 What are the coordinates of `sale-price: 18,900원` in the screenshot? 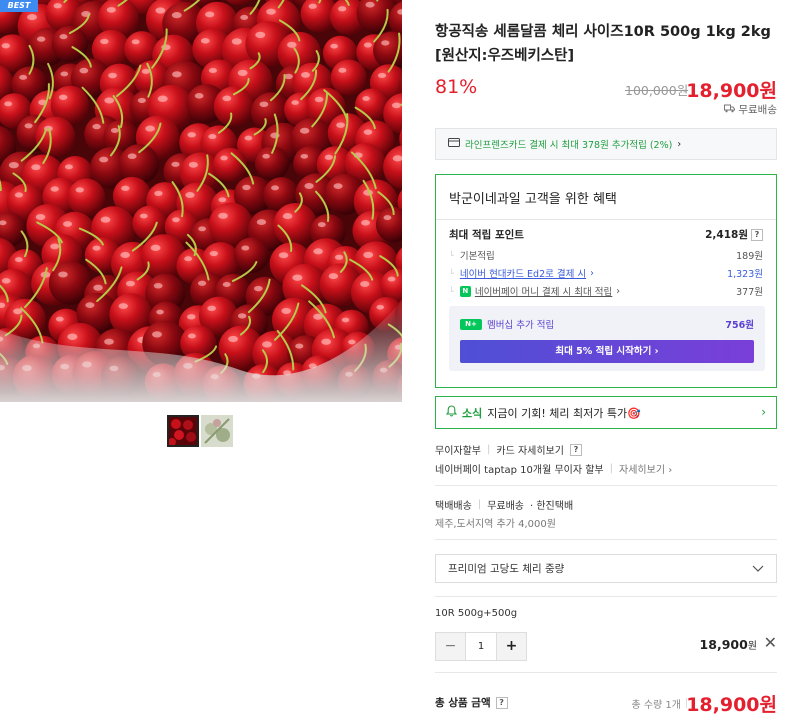 It's located at (731, 91).